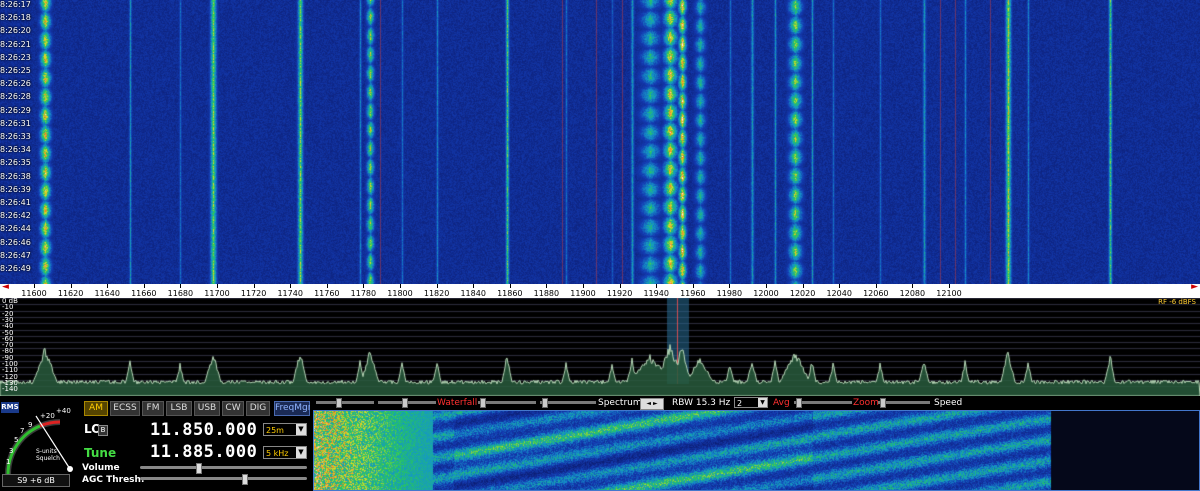 The image size is (1200, 491). Describe the element at coordinates (258, 408) in the screenshot. I see `mode-button-dig: DIG` at that location.